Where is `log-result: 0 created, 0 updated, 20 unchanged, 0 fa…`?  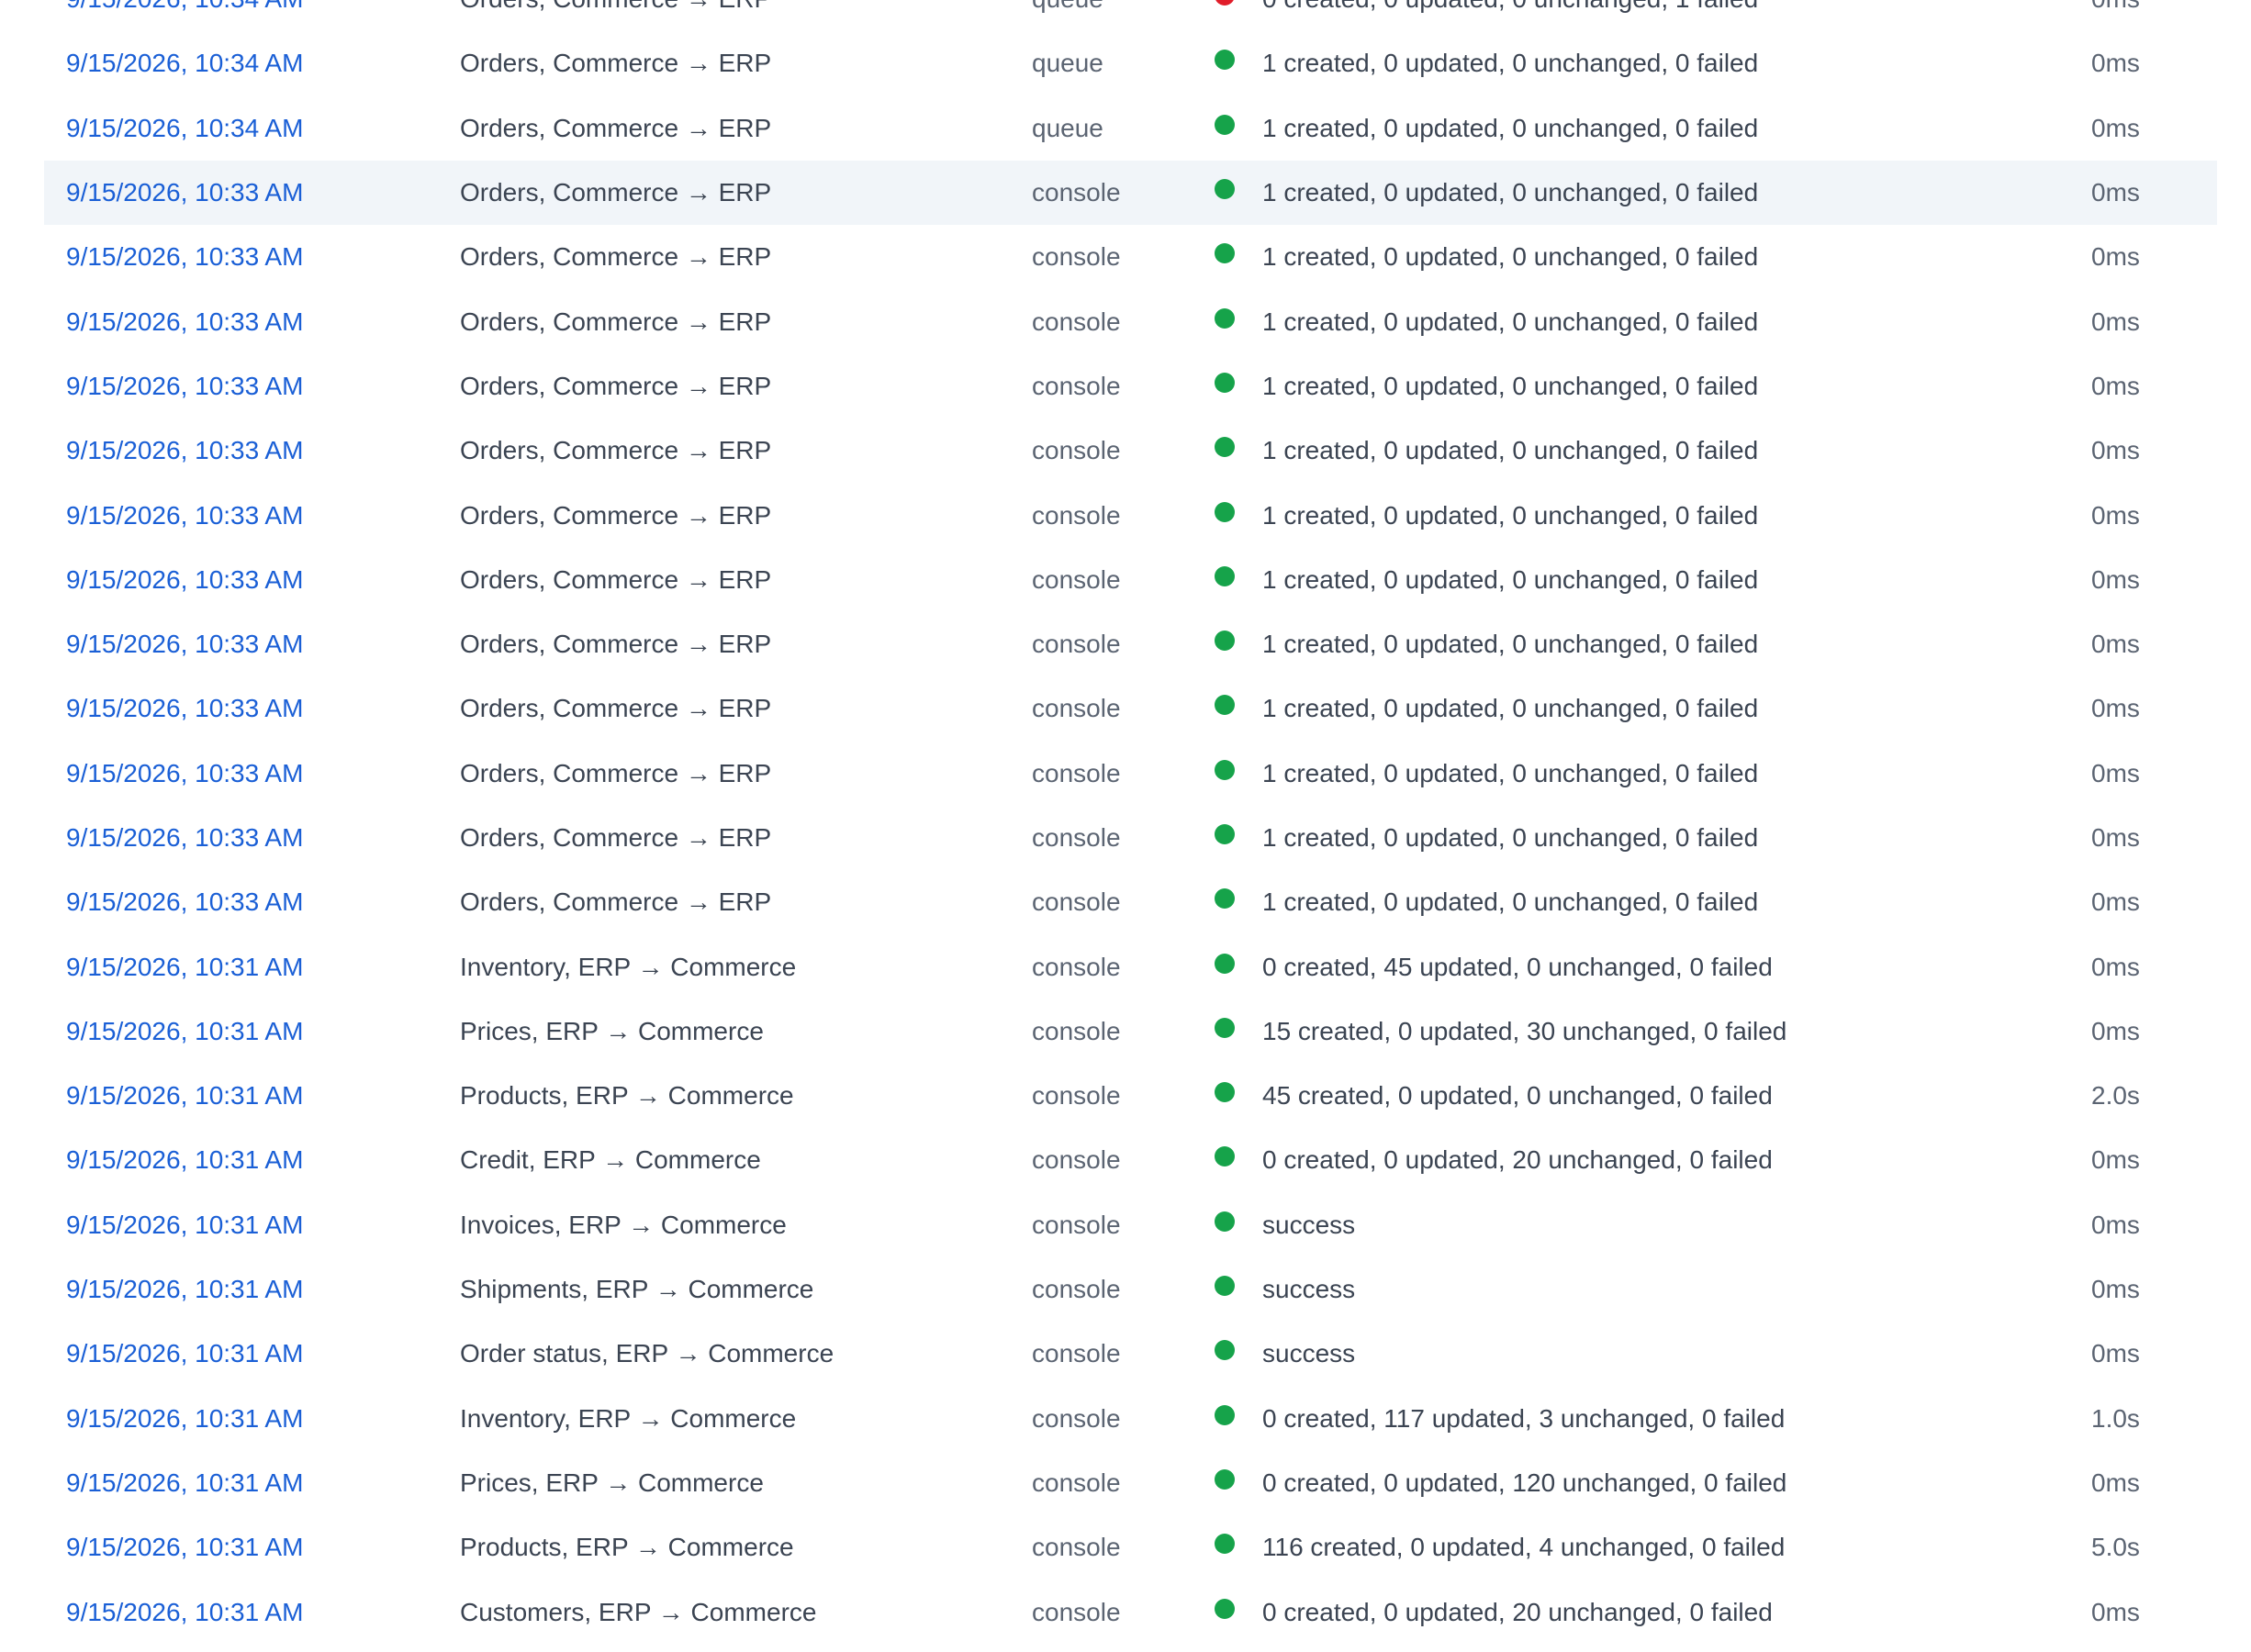 log-result: 0 created, 0 updated, 20 unchanged, 0 fa… is located at coordinates (1517, 1611).